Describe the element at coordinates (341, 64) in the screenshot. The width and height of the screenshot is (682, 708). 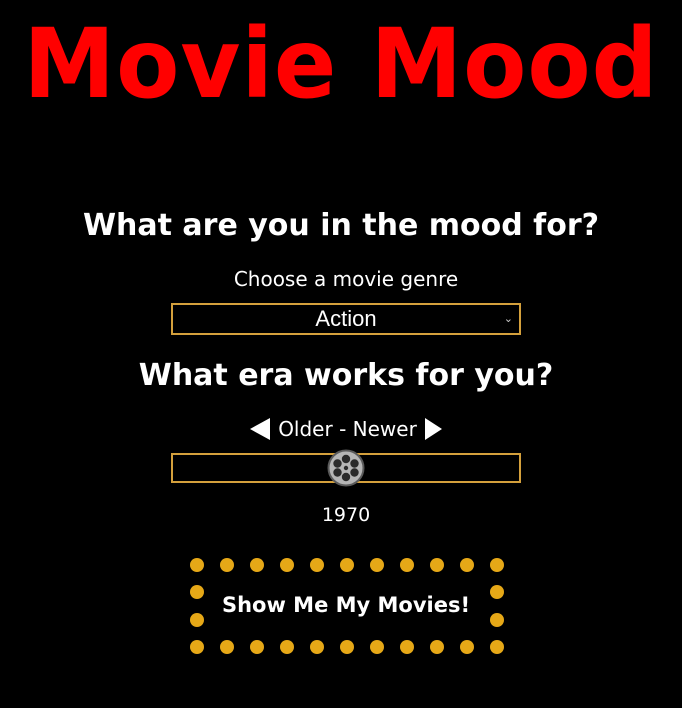
I see `app-title: Movie Mood` at that location.